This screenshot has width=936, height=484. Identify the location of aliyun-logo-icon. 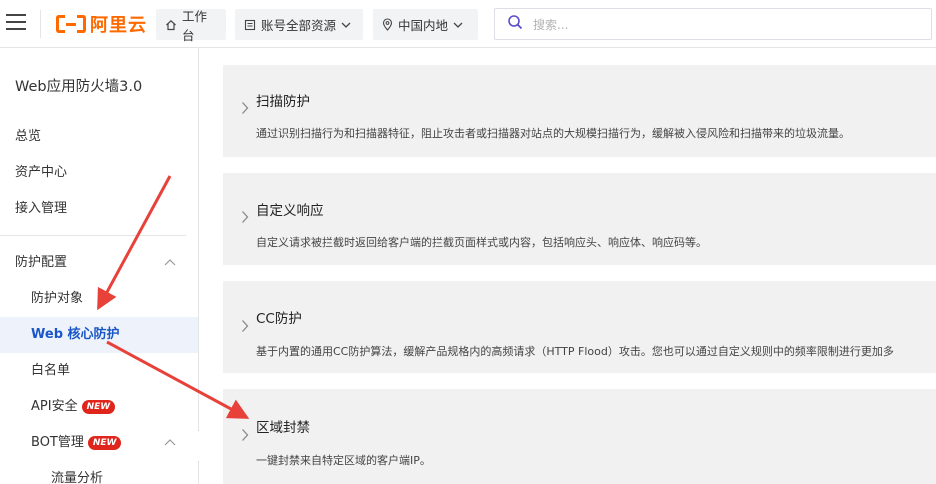
(71, 24).